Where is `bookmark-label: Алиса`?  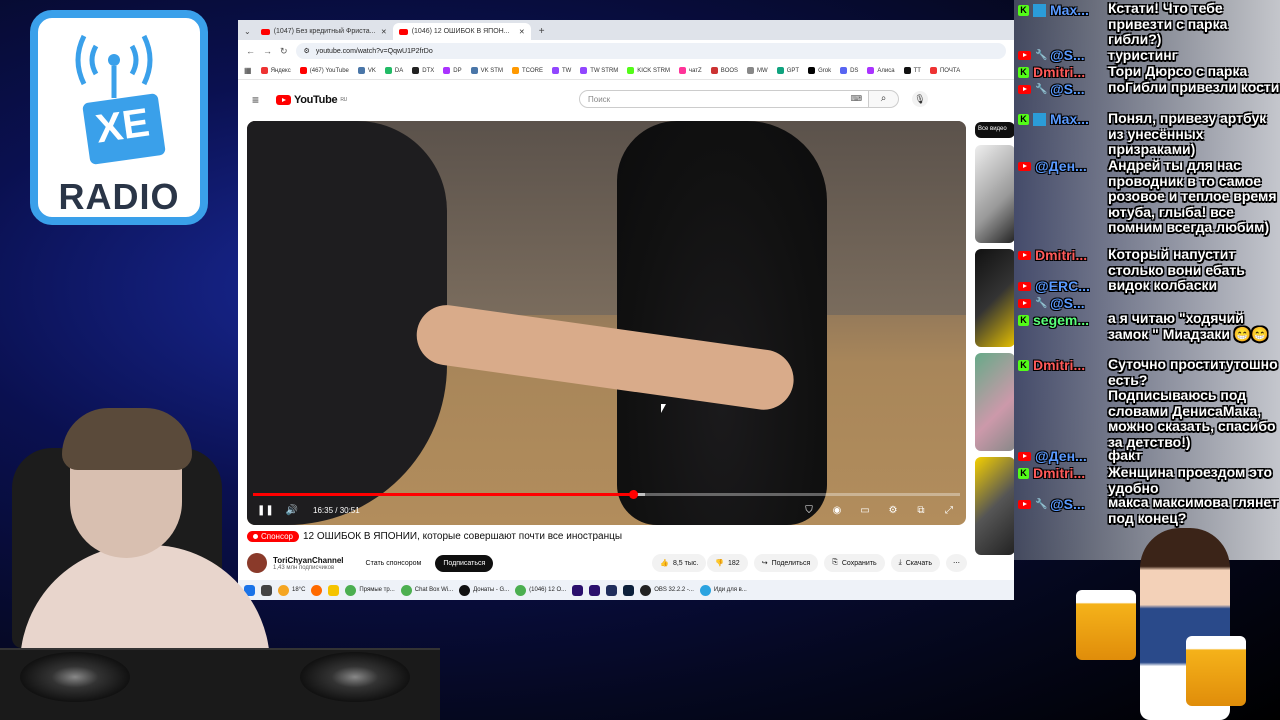 bookmark-label: Алиса is located at coordinates (886, 70).